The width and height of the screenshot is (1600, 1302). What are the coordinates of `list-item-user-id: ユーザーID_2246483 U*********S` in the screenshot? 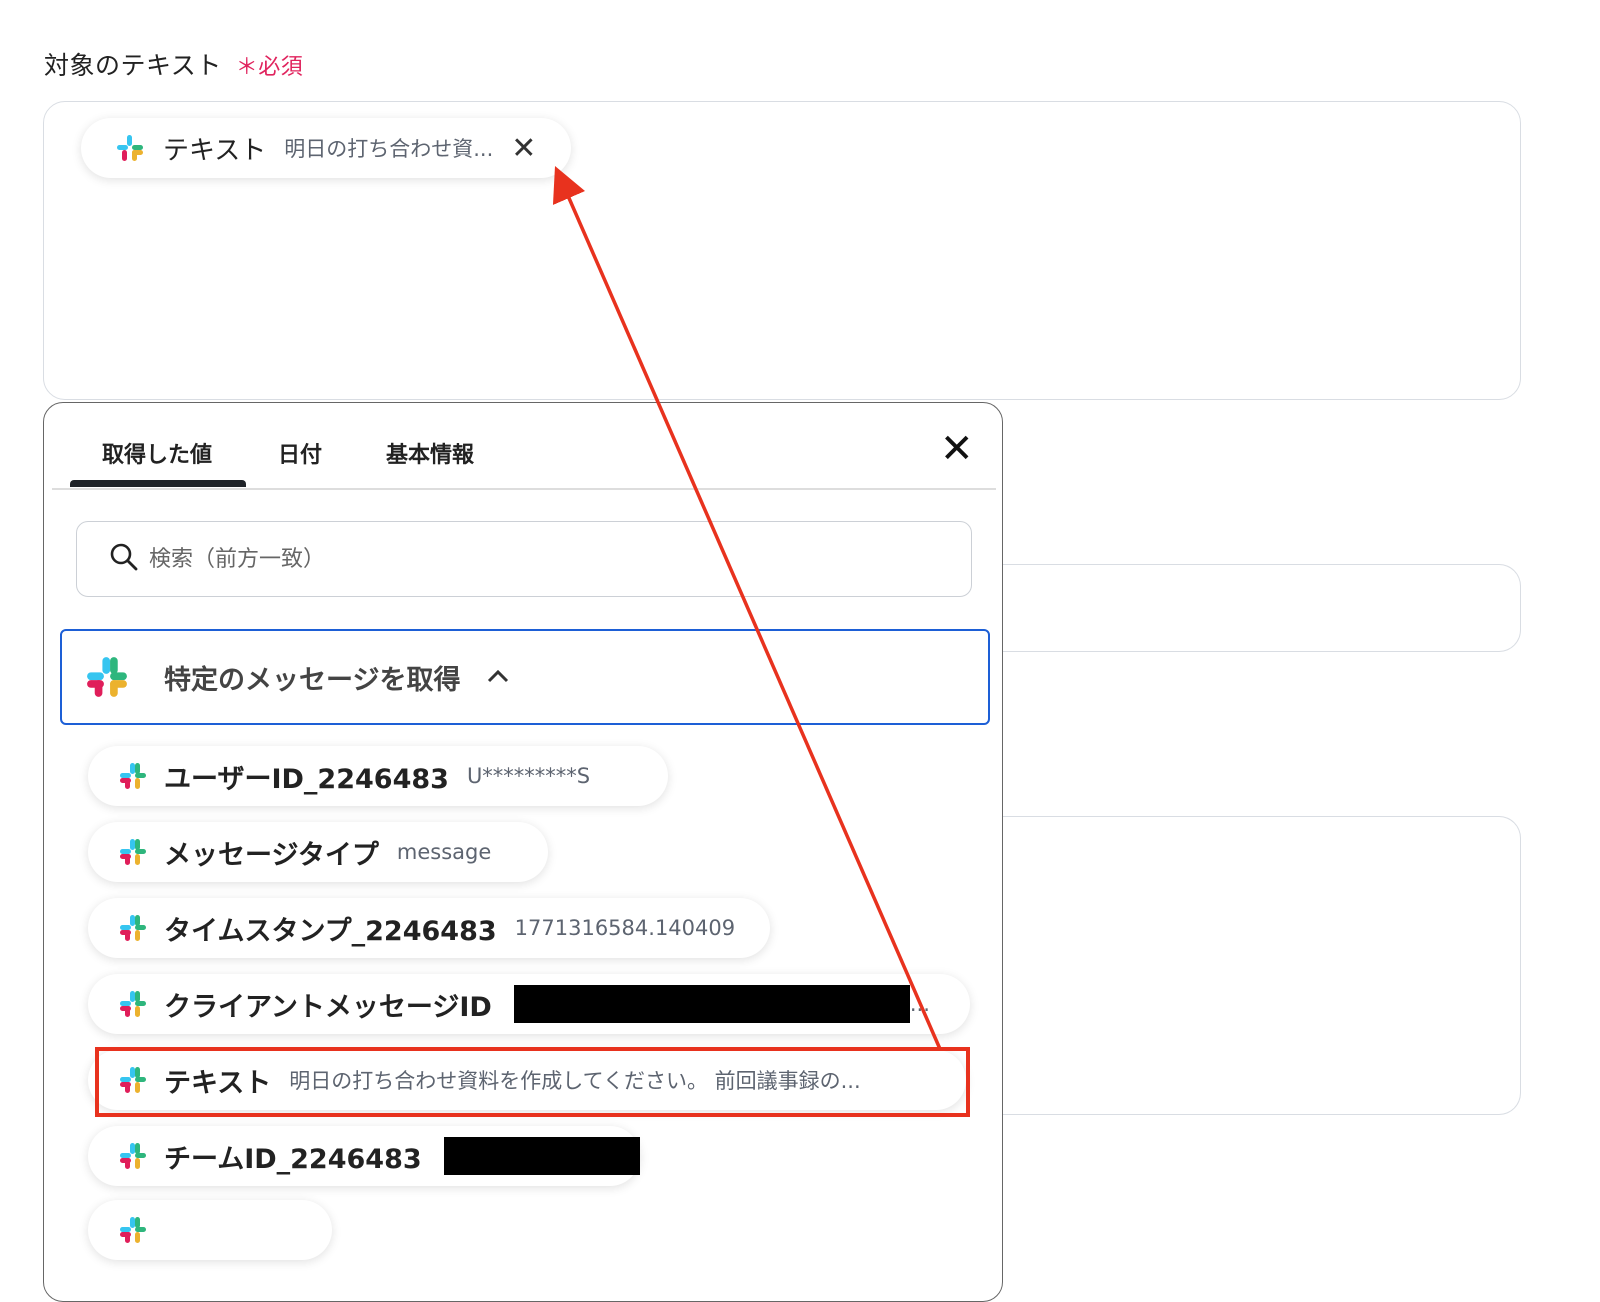 It's located at (378, 776).